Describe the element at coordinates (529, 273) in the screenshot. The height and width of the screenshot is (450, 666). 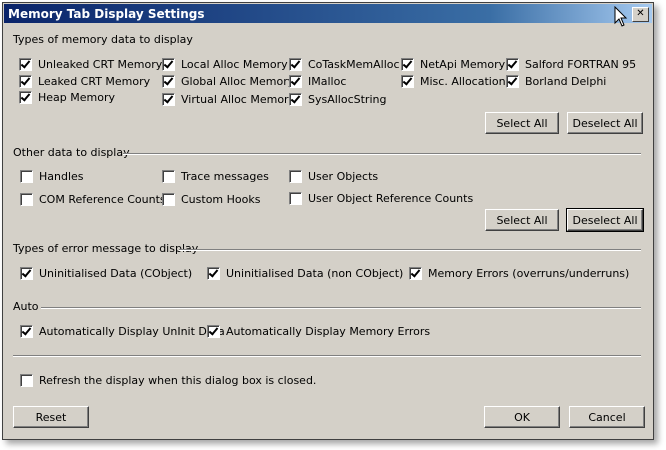
I see `checkbox-label: Memory Errors (overruns/underruns)` at that location.